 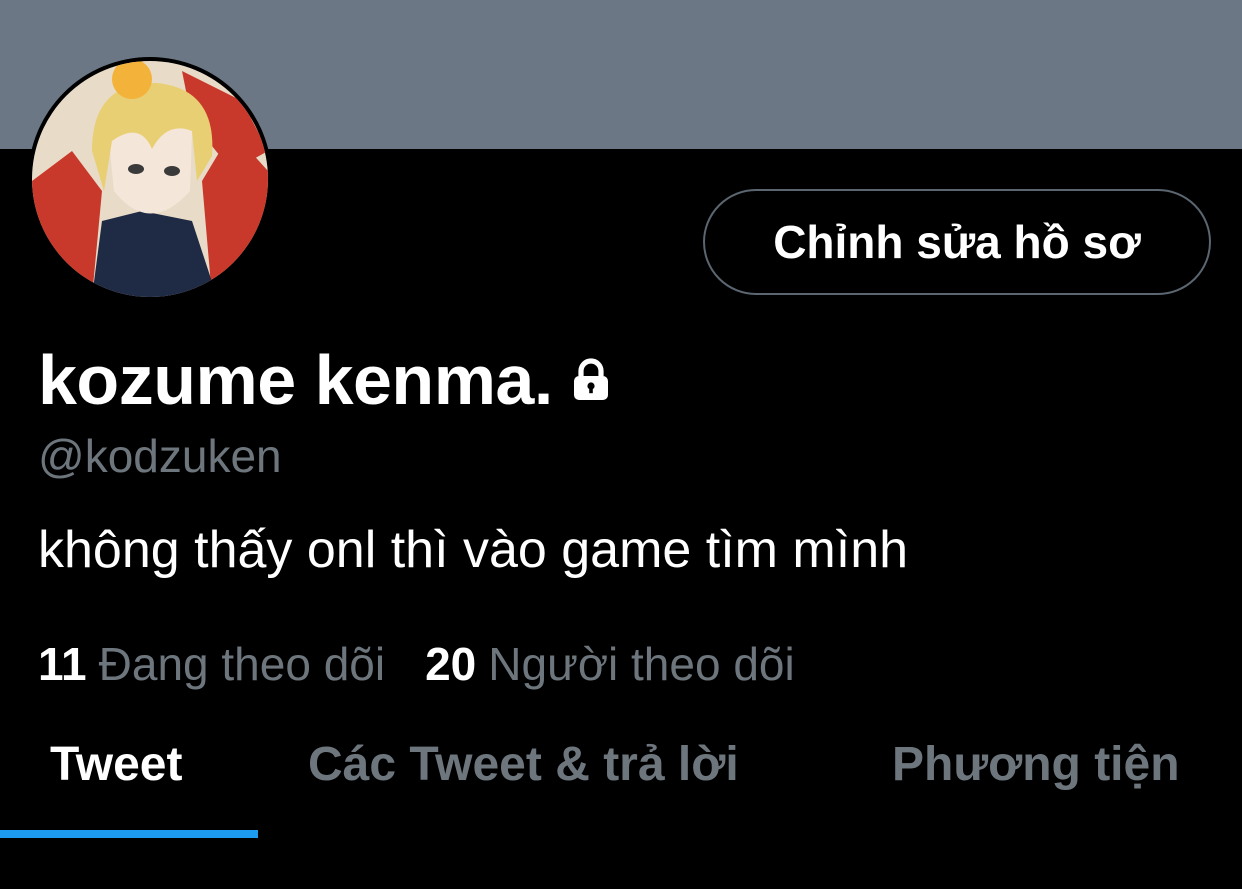 I want to click on followers-stat: 20 Người theo dõi, so click(x=610, y=664).